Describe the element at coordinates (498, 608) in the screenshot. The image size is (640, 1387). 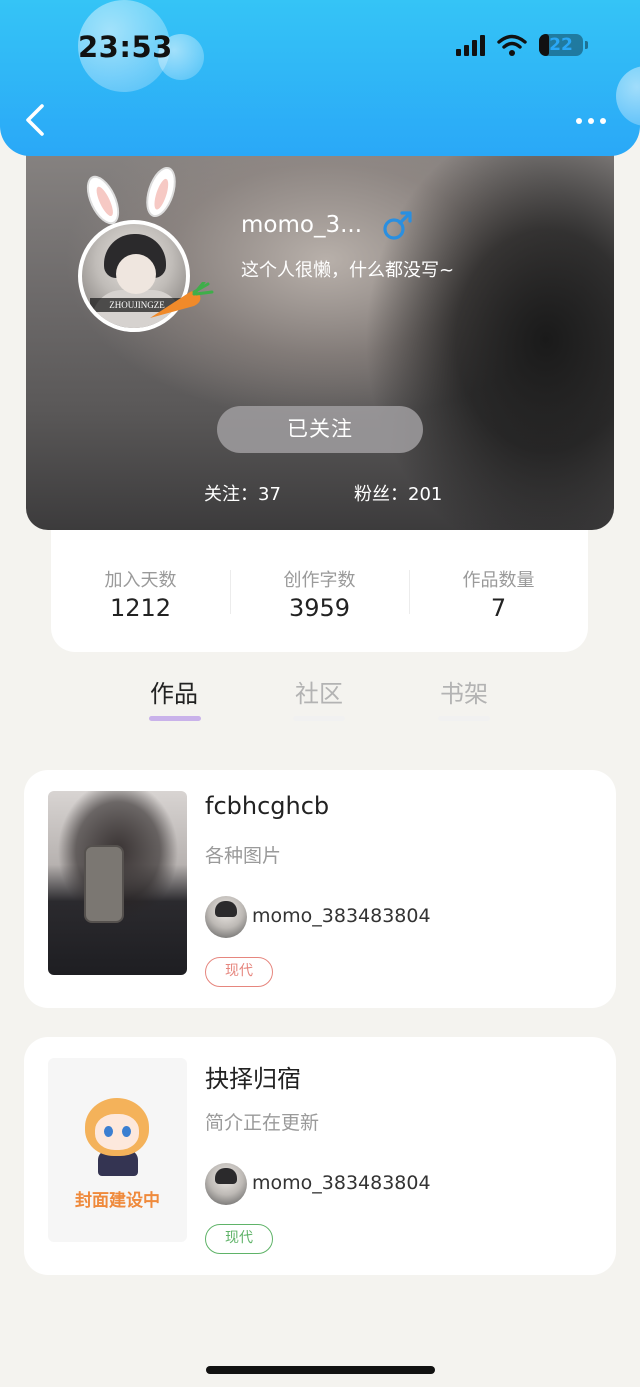
I see `stat-value: 7` at that location.